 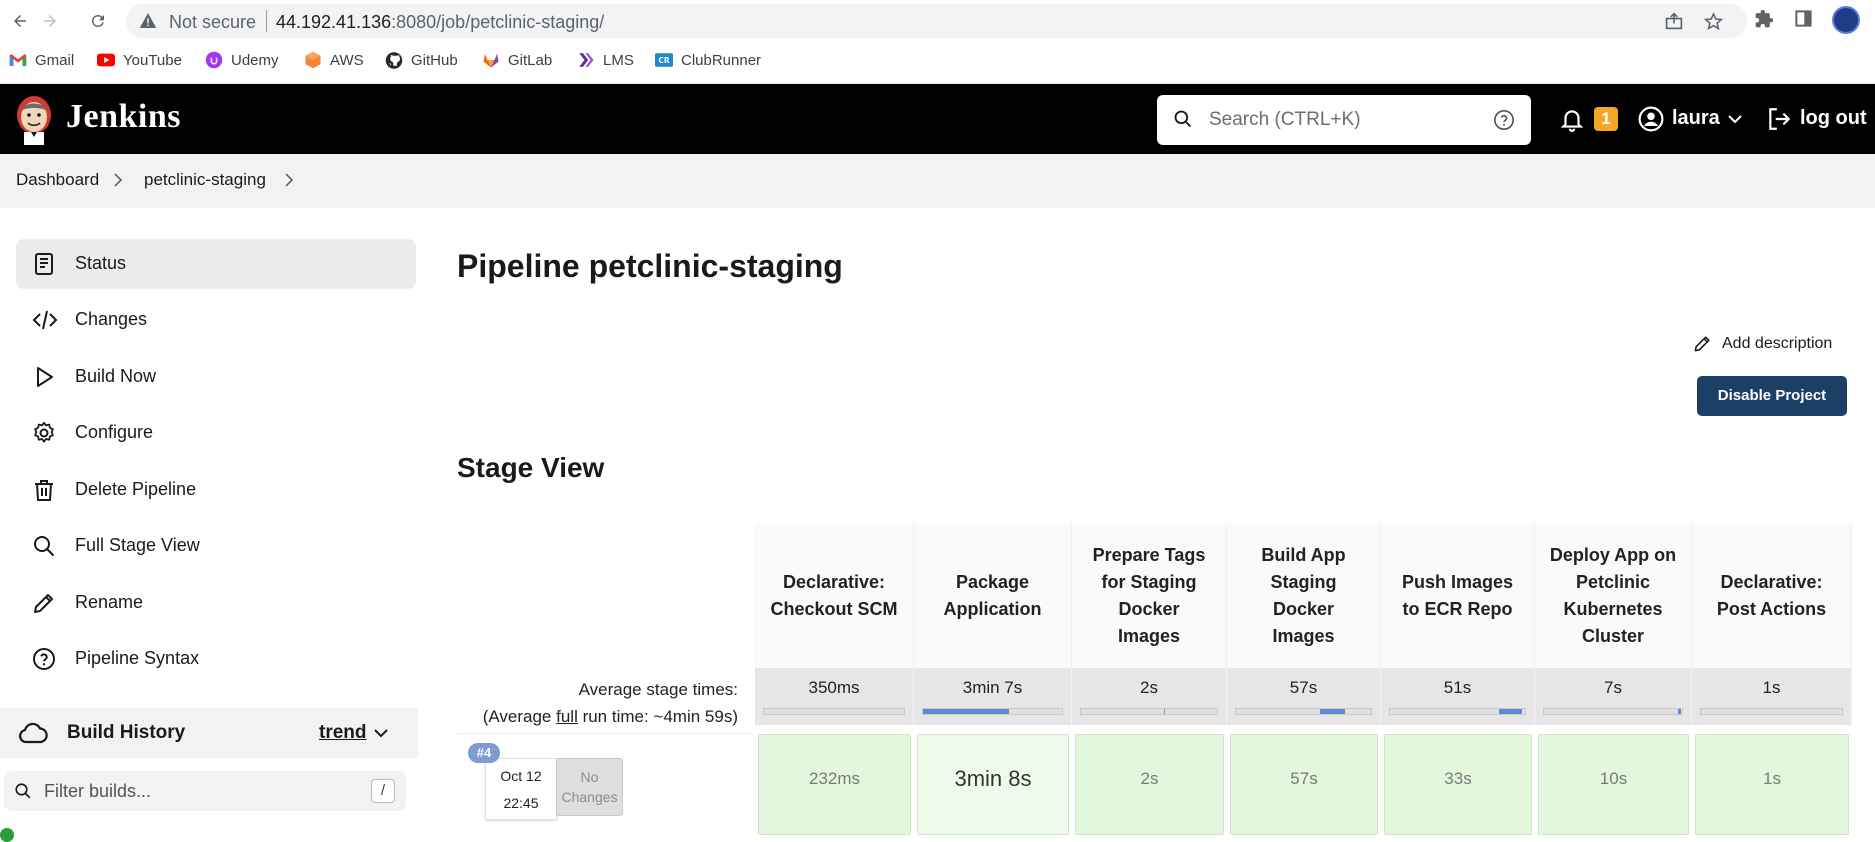 What do you see at coordinates (1651, 119) in the screenshot?
I see `user-icon` at bounding box center [1651, 119].